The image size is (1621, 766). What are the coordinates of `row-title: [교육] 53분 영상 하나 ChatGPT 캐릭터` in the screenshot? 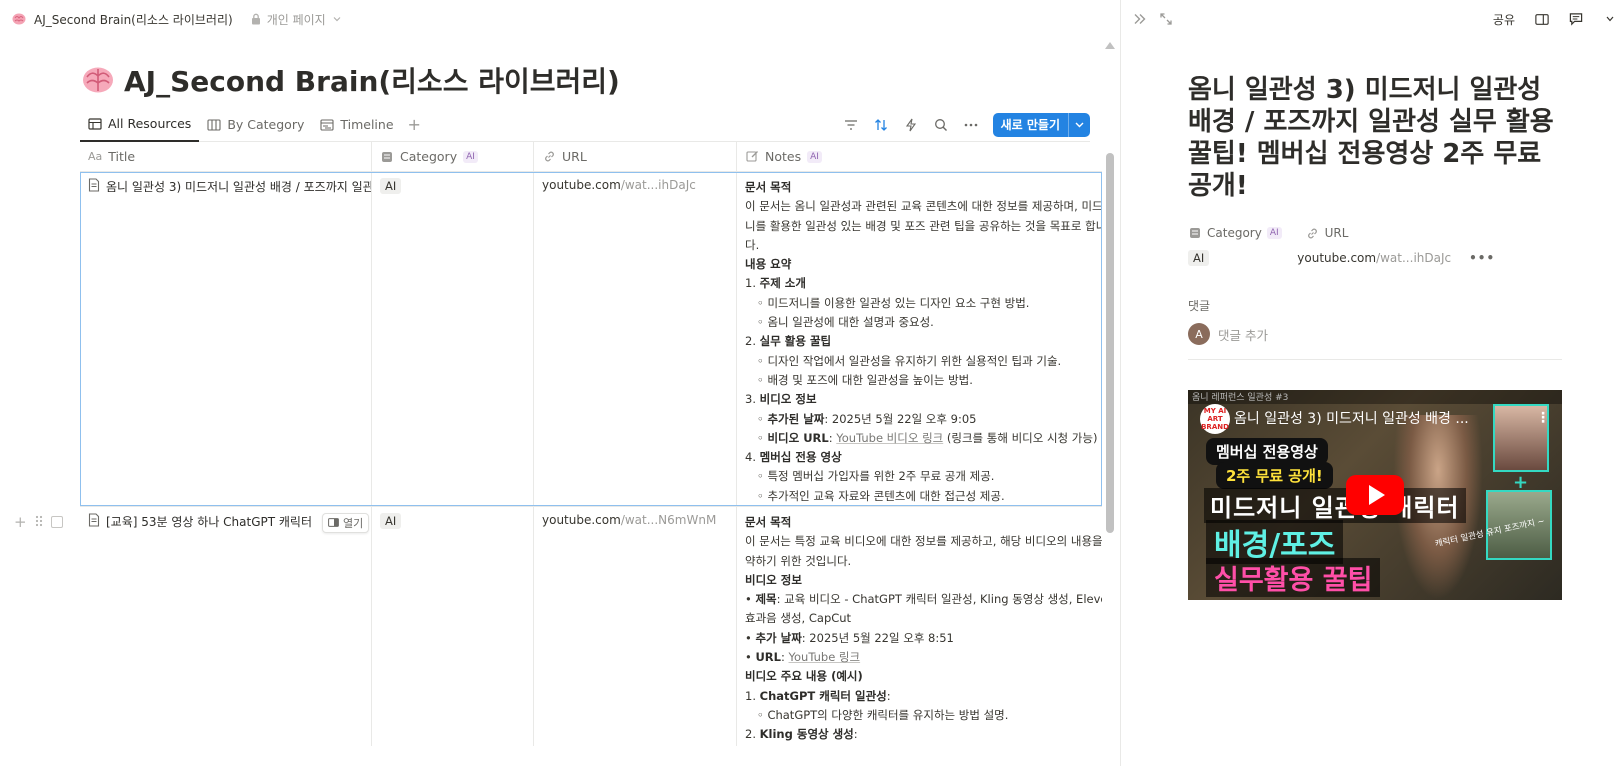 It's located at (209, 521).